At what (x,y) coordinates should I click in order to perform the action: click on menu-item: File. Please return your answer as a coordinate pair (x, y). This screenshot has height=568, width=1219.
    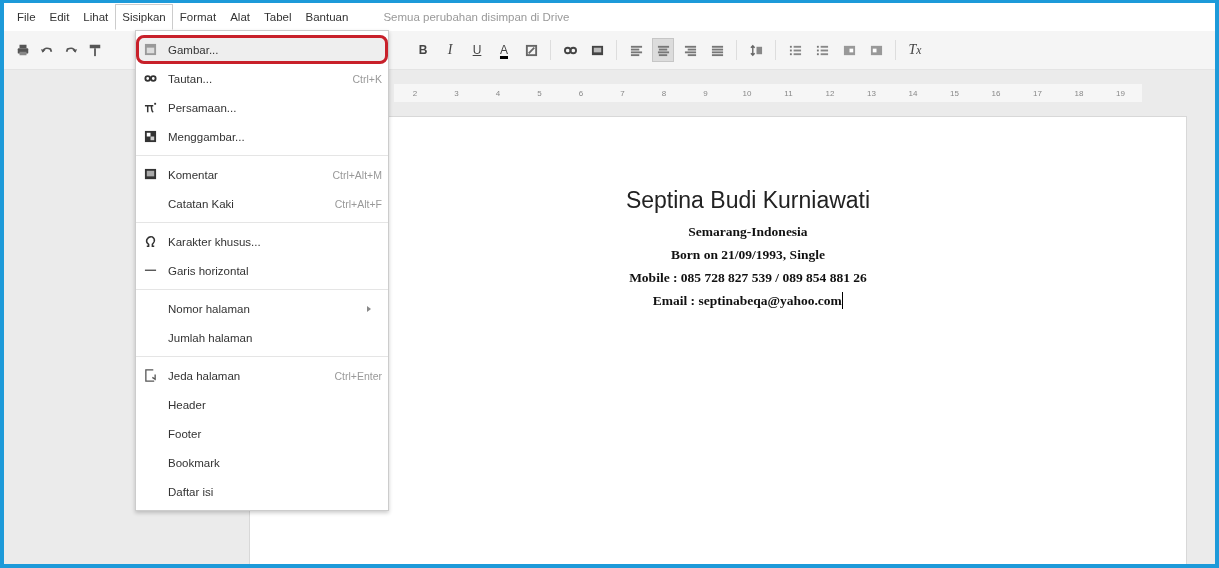
    Looking at the image, I should click on (26, 17).